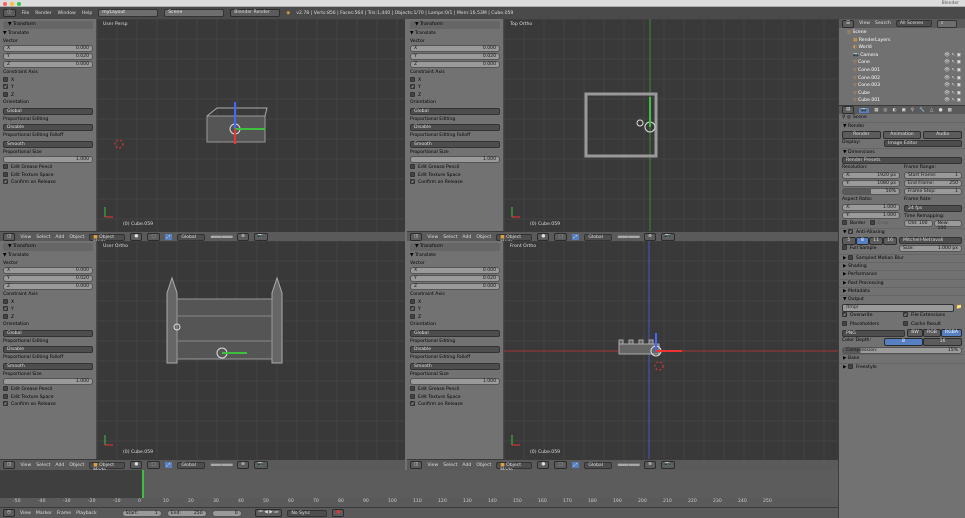 The height and width of the screenshot is (518, 965). What do you see at coordinates (902, 350) in the screenshot?
I see `compression-slider: Compression: 15%` at bounding box center [902, 350].